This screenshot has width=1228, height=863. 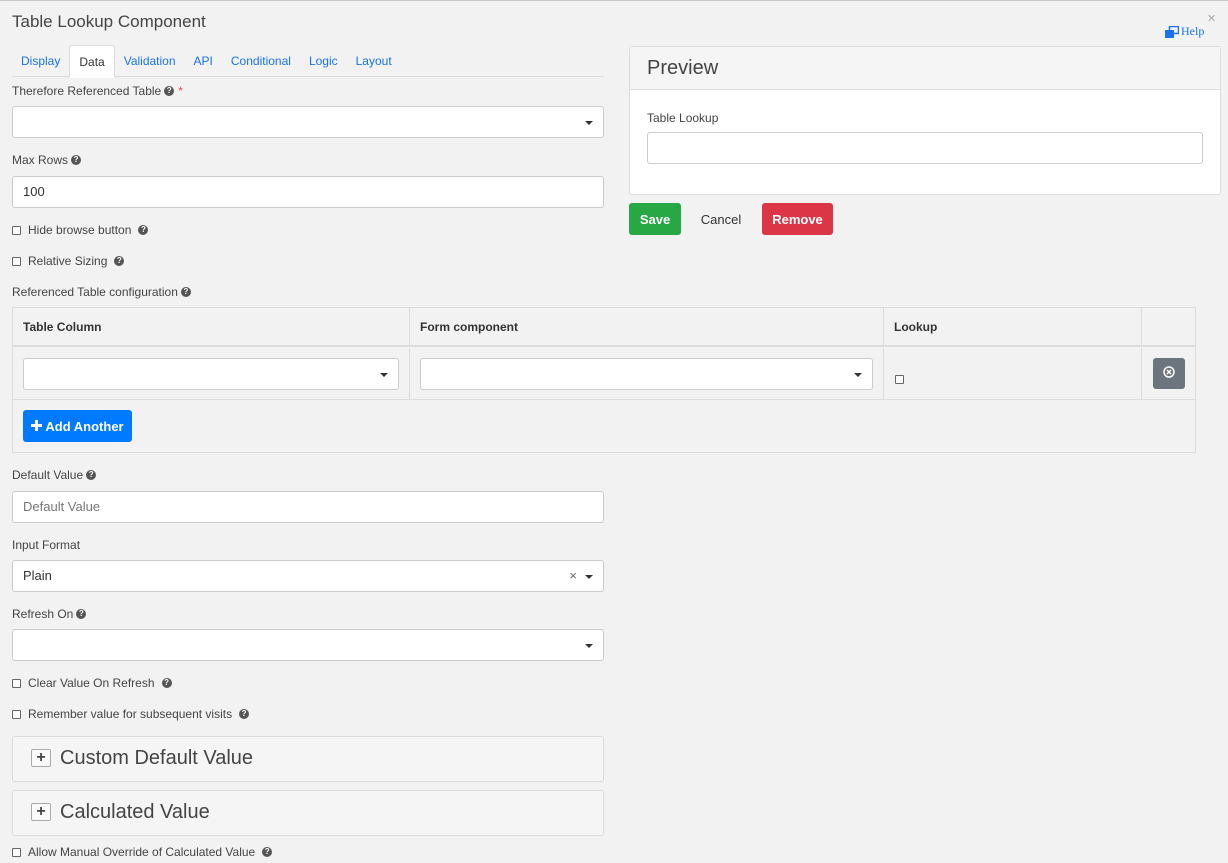 What do you see at coordinates (323, 61) in the screenshot?
I see `tab-logic: Logic` at bounding box center [323, 61].